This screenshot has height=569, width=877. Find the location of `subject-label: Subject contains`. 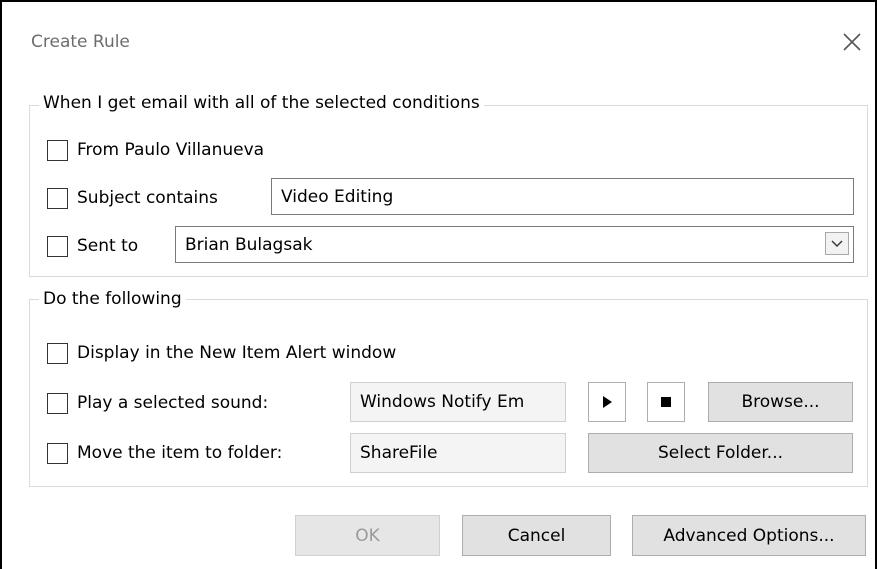

subject-label: Subject contains is located at coordinates (147, 198).